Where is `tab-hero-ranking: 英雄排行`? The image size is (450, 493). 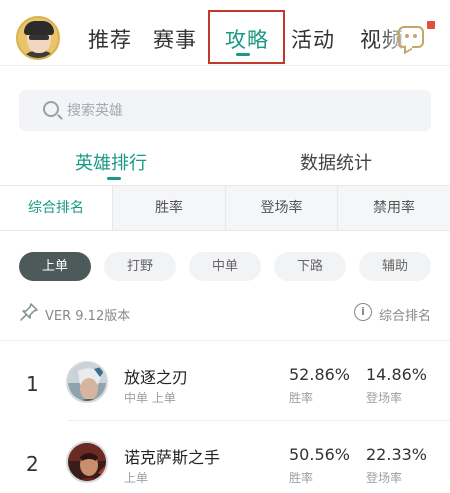
tab-hero-ranking: 英雄排行 is located at coordinates (111, 162).